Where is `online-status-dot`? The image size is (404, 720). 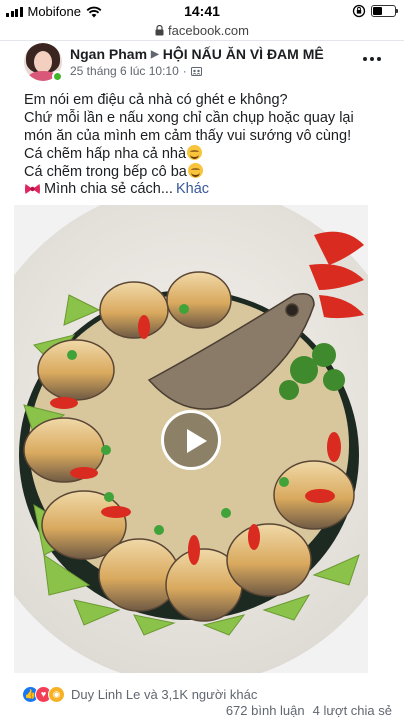 online-status-dot is located at coordinates (57, 76).